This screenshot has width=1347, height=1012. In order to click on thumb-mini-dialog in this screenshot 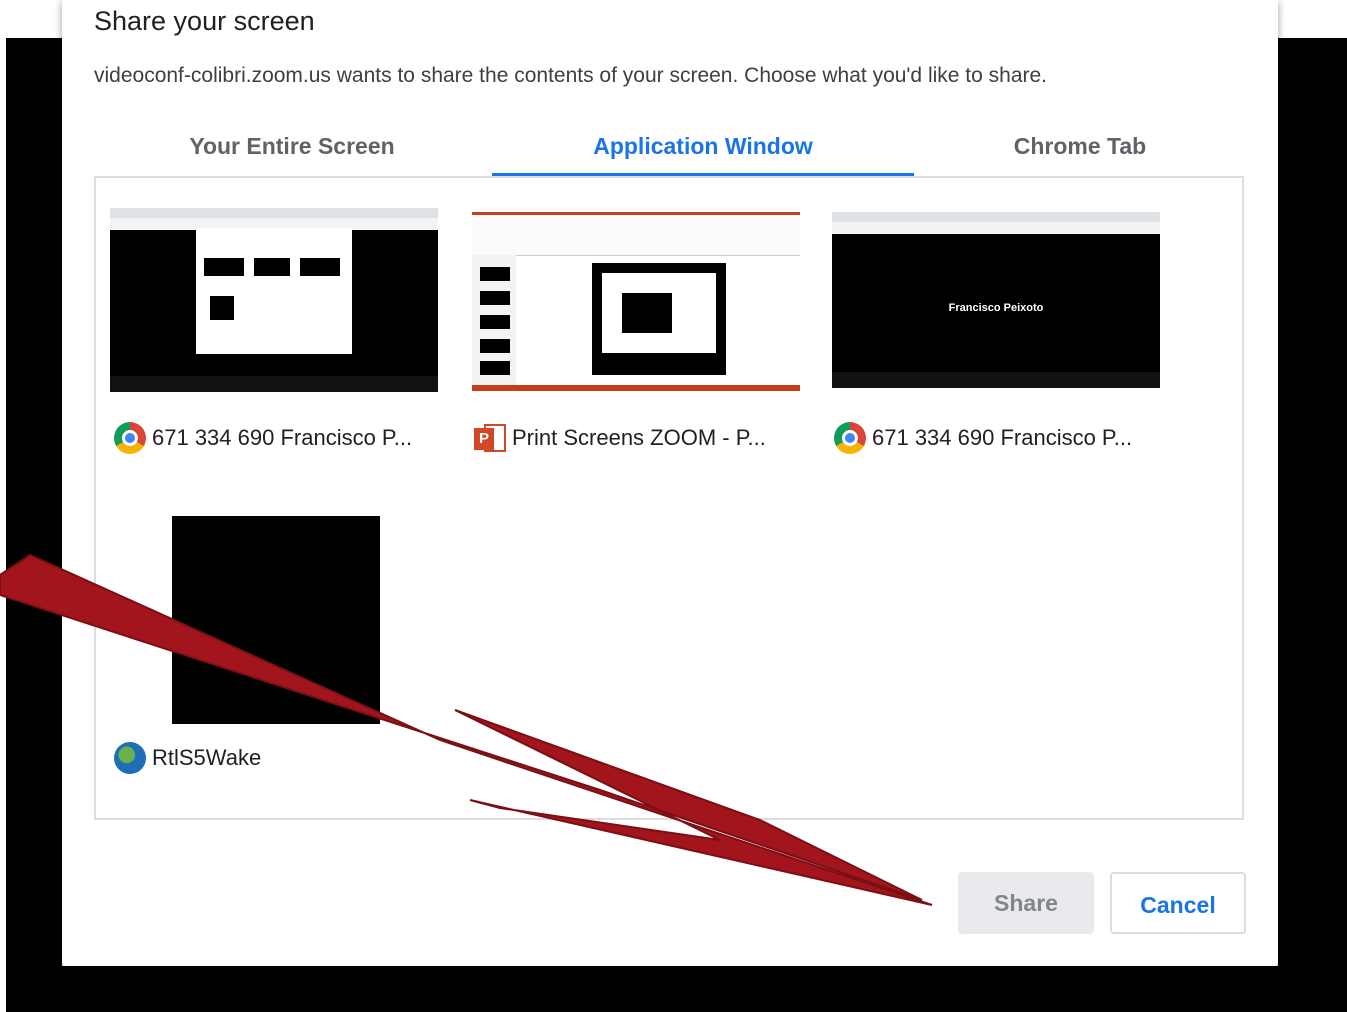, I will do `click(274, 291)`.